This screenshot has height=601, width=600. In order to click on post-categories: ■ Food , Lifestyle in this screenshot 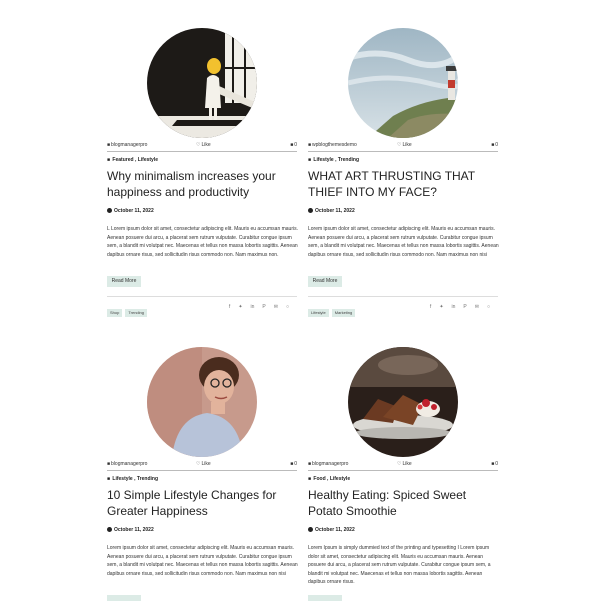, I will do `click(329, 479)`.